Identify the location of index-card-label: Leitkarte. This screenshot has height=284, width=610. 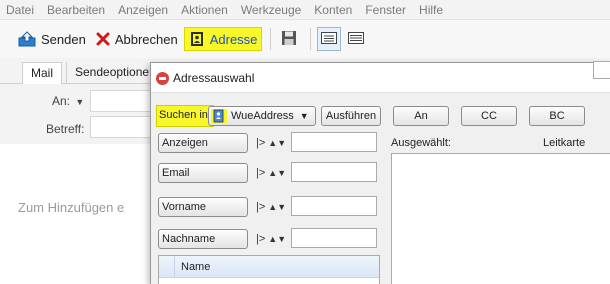
(564, 143).